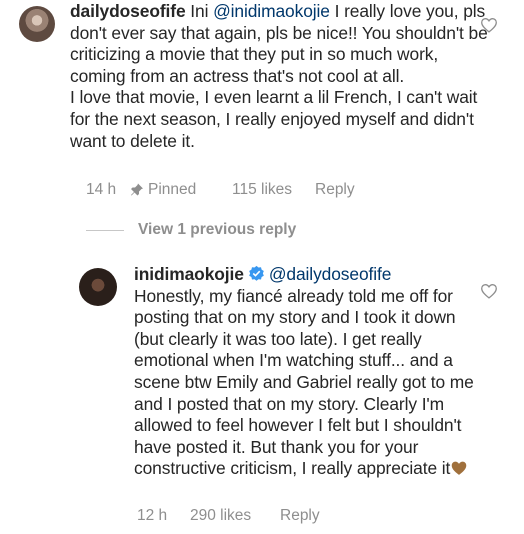  What do you see at coordinates (37, 24) in the screenshot?
I see `avatar-dailydoseofife` at bounding box center [37, 24].